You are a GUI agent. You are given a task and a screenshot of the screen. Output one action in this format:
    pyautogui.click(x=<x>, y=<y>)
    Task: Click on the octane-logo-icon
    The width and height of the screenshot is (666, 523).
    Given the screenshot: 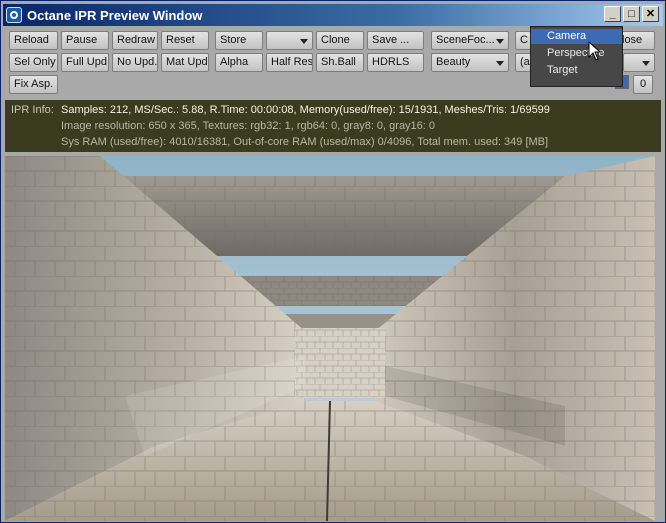 What is the action you would take?
    pyautogui.click(x=14, y=15)
    